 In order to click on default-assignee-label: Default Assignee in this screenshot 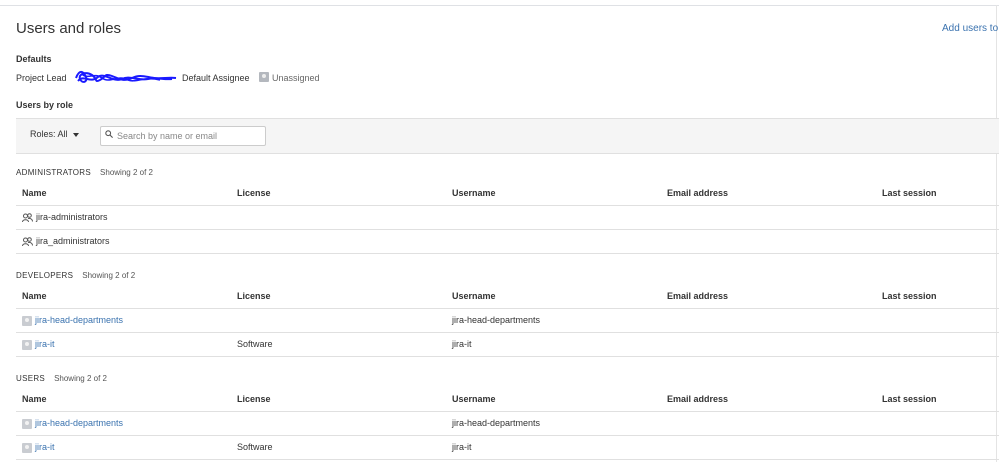, I will do `click(216, 78)`.